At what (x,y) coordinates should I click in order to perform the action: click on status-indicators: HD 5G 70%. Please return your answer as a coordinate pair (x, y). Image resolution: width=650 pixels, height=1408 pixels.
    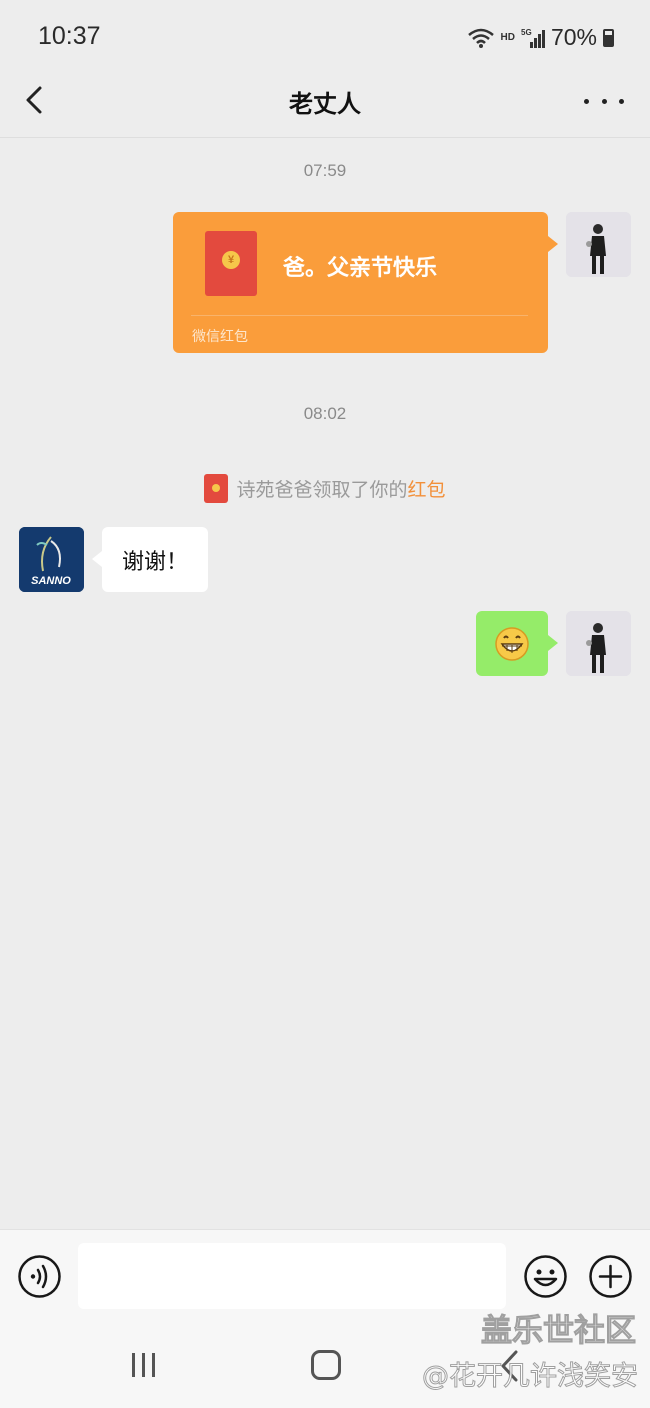
    Looking at the image, I should click on (540, 37).